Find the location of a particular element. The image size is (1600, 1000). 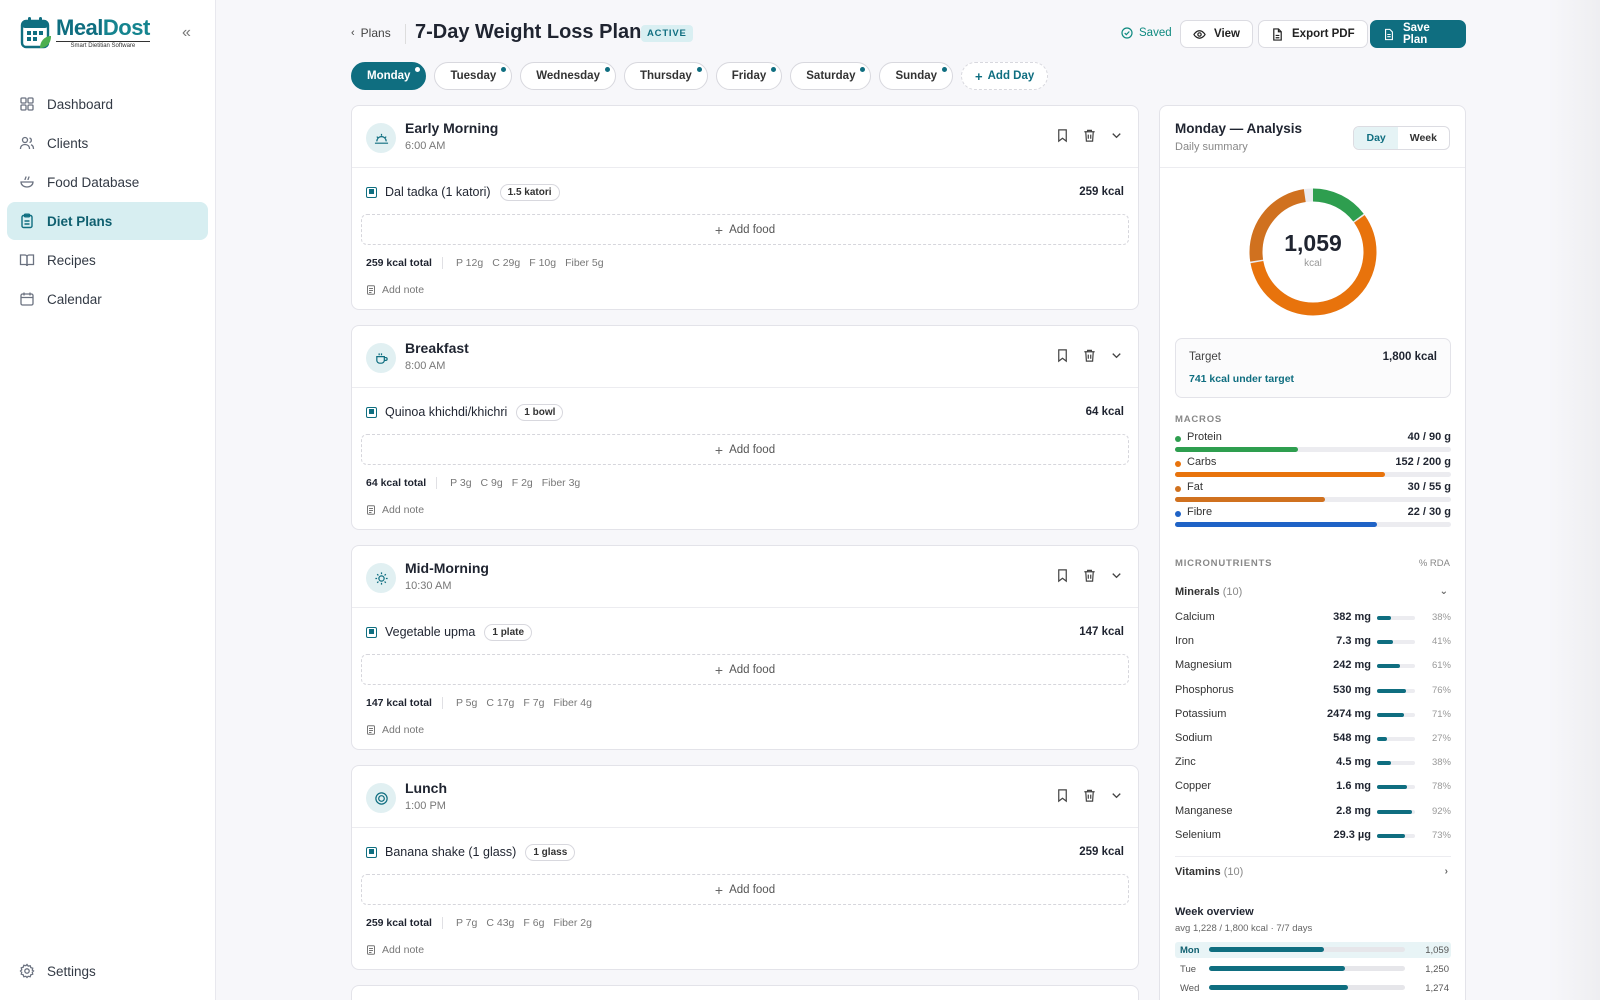

sidebar-item-diet-plans: Diet Plans is located at coordinates (107, 221).